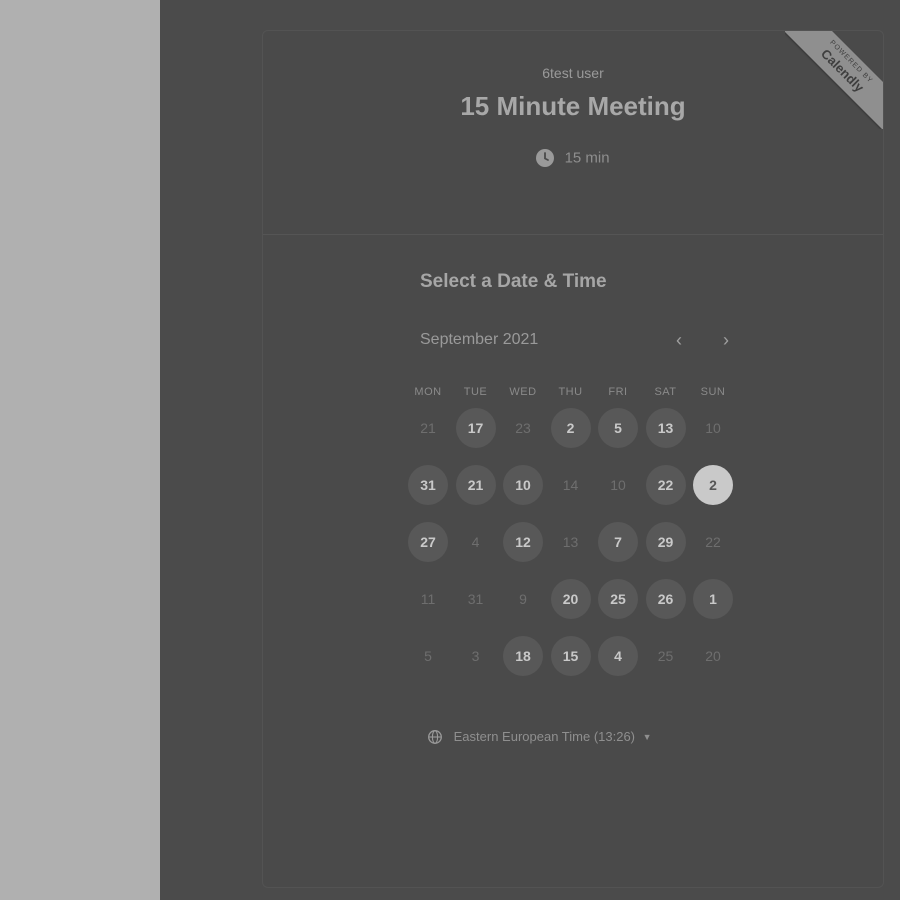 The width and height of the screenshot is (900, 900). I want to click on event-duration: 15 min, so click(573, 158).